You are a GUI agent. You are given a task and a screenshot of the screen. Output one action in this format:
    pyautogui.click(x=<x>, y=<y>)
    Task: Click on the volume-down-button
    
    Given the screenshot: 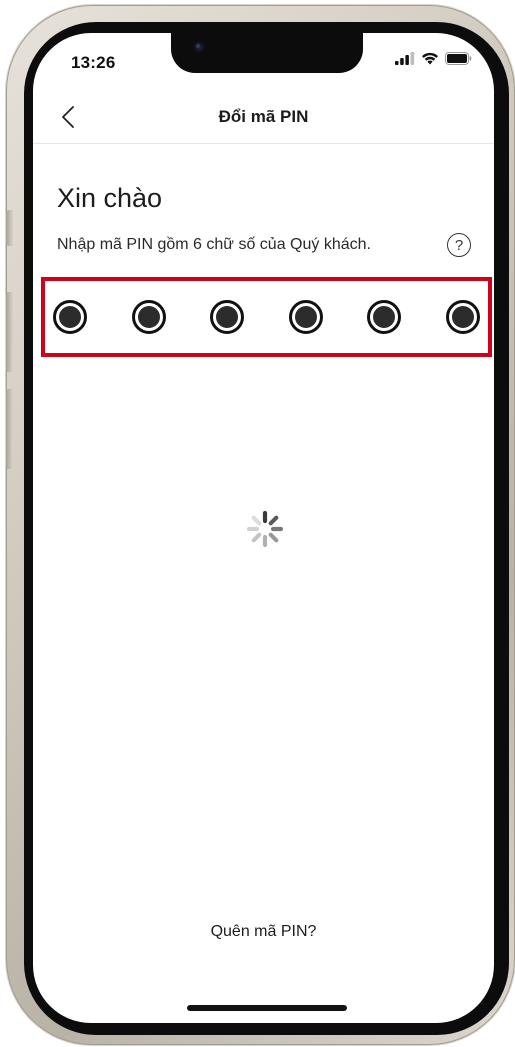 What is the action you would take?
    pyautogui.click(x=9, y=429)
    